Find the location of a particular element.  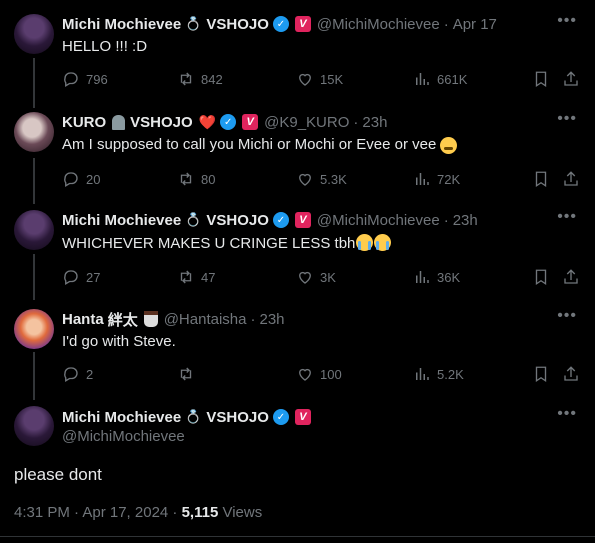

views-count: 72K is located at coordinates (449, 179).